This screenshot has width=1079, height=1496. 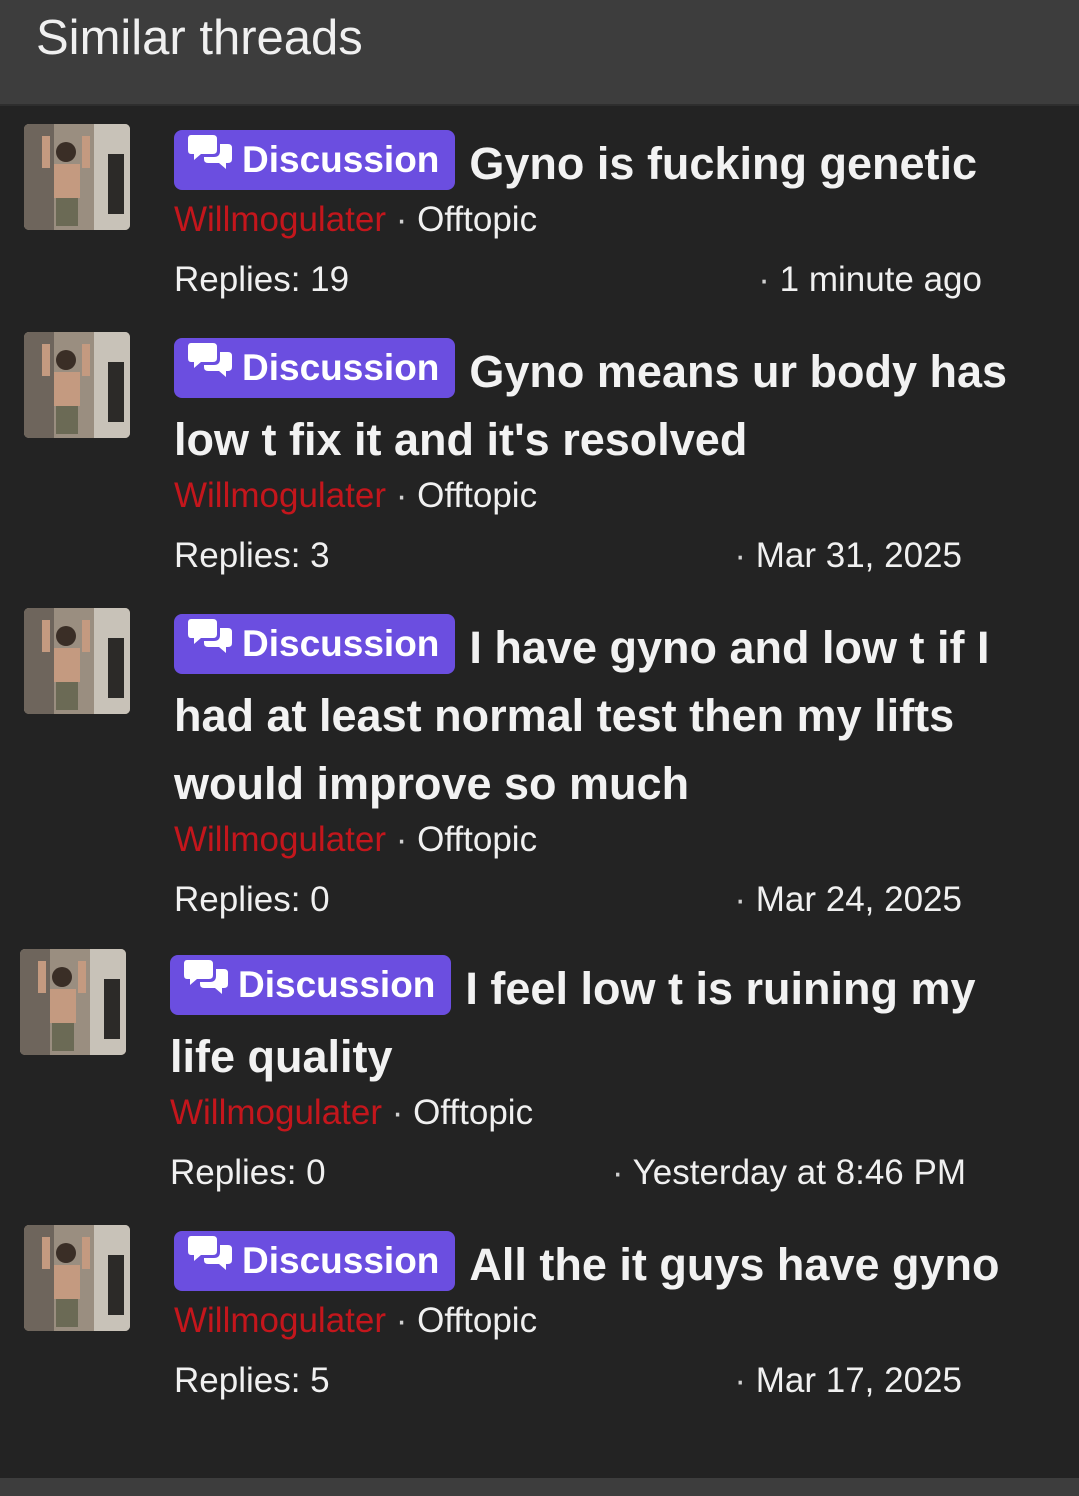 I want to click on thread-stats: Replies: 5 · Mar 17, 2025, so click(x=568, y=1381).